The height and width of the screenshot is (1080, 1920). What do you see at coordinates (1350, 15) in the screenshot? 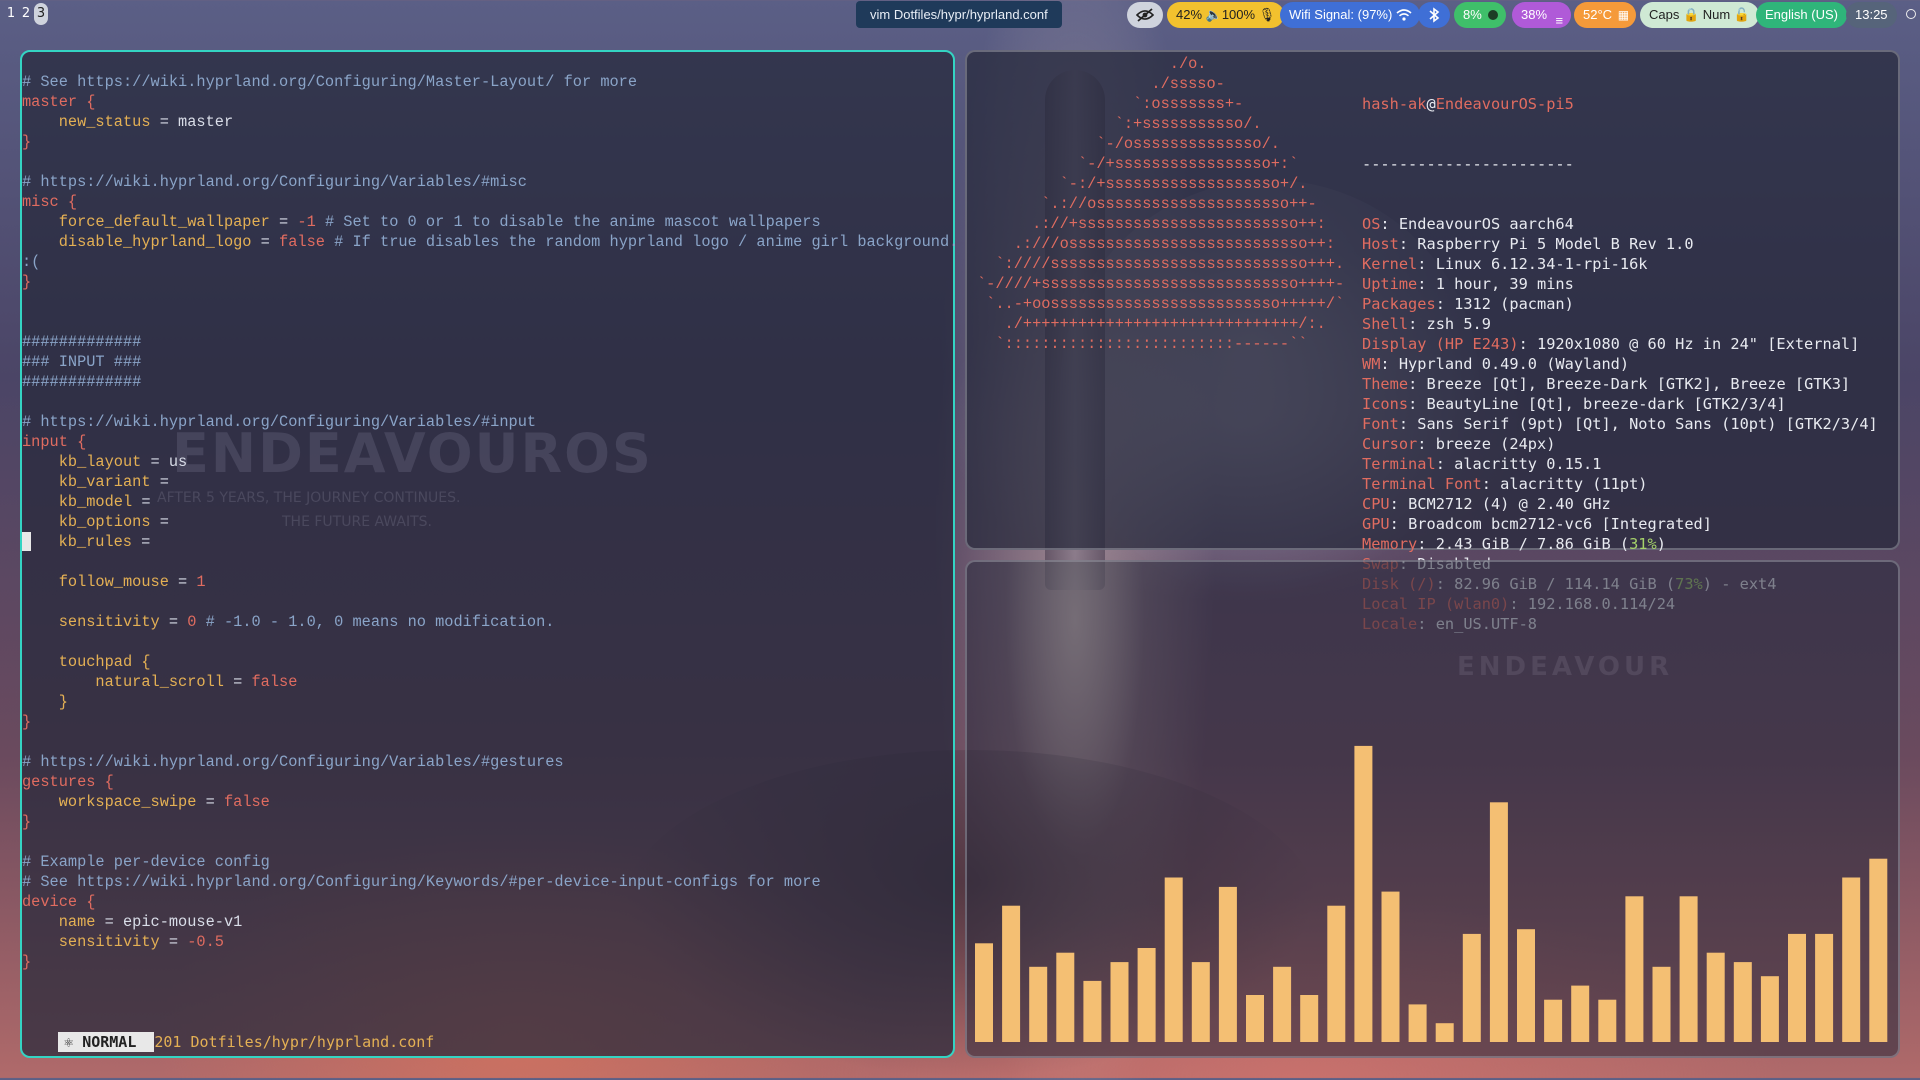
I see `wifi-module: Wifi Signal: (97%)` at bounding box center [1350, 15].